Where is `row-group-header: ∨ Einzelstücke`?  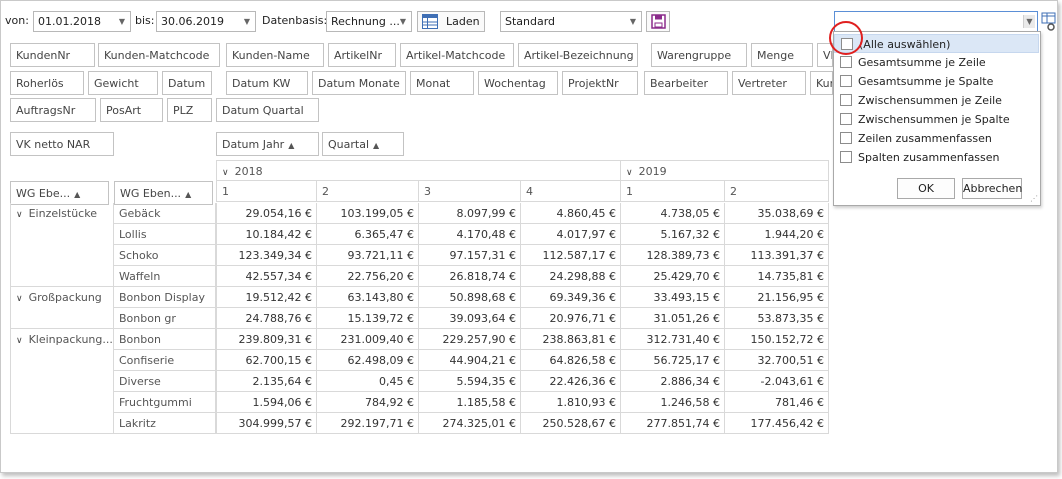 row-group-header: ∨ Einzelstücke is located at coordinates (62, 245).